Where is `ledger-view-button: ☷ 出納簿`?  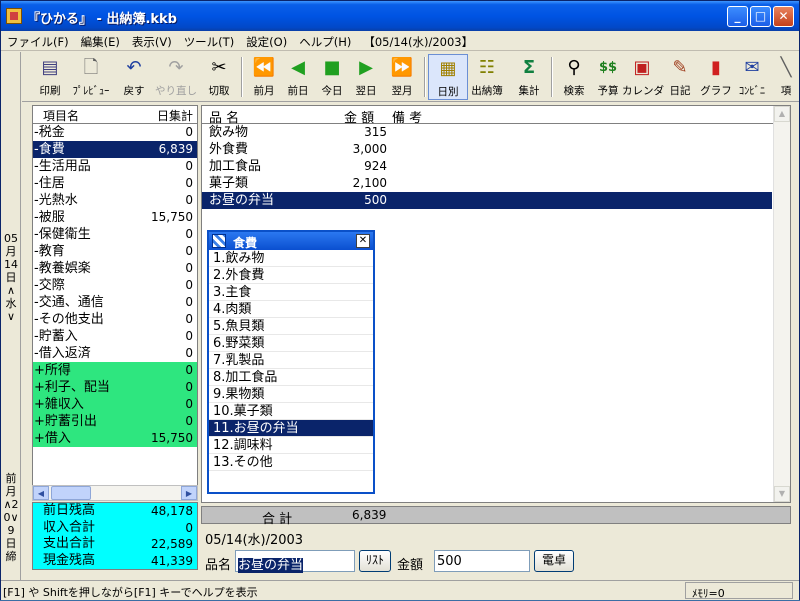
ledger-view-button: ☷ 出納簿 is located at coordinates (487, 77).